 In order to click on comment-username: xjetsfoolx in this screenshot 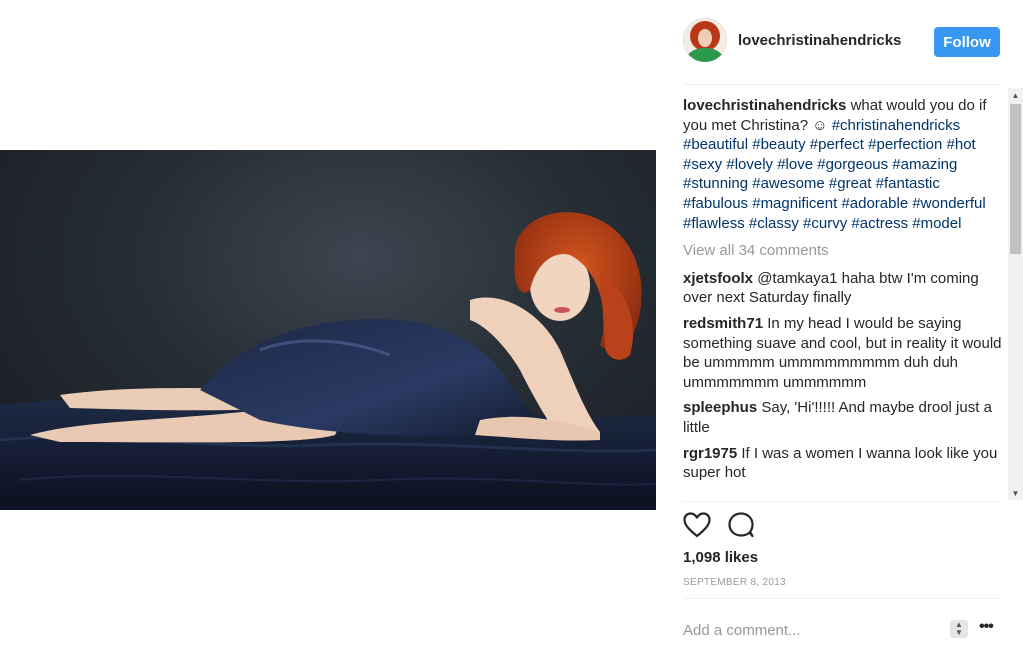, I will do `click(718, 278)`.